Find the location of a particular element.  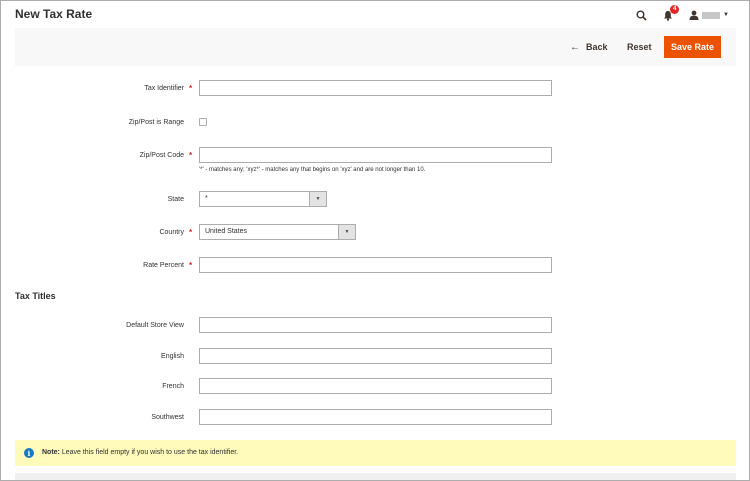

page-actions-bar: ← Back Reset Save Rate is located at coordinates (375, 47).